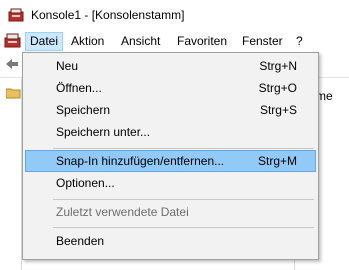  I want to click on menu-item-open: Öffnen... Strg+O, so click(170, 88).